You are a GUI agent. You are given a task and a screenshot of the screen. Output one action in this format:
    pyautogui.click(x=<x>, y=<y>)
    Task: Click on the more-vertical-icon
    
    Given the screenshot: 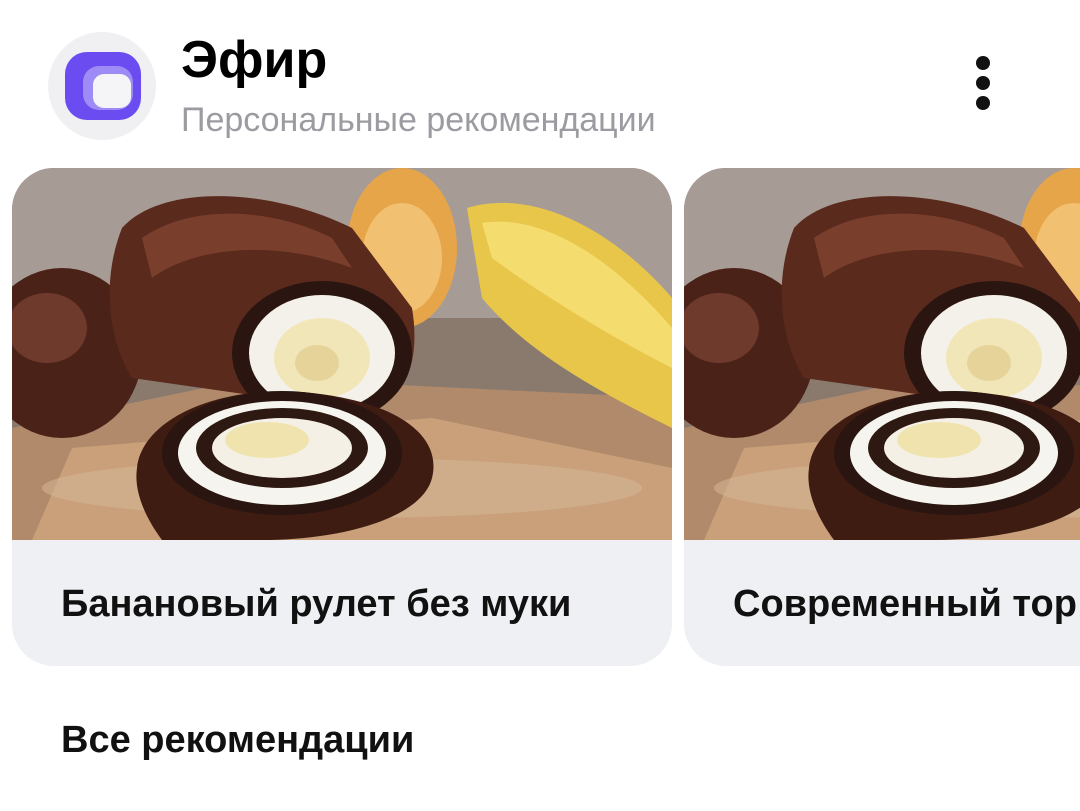 What is the action you would take?
    pyautogui.click(x=985, y=85)
    